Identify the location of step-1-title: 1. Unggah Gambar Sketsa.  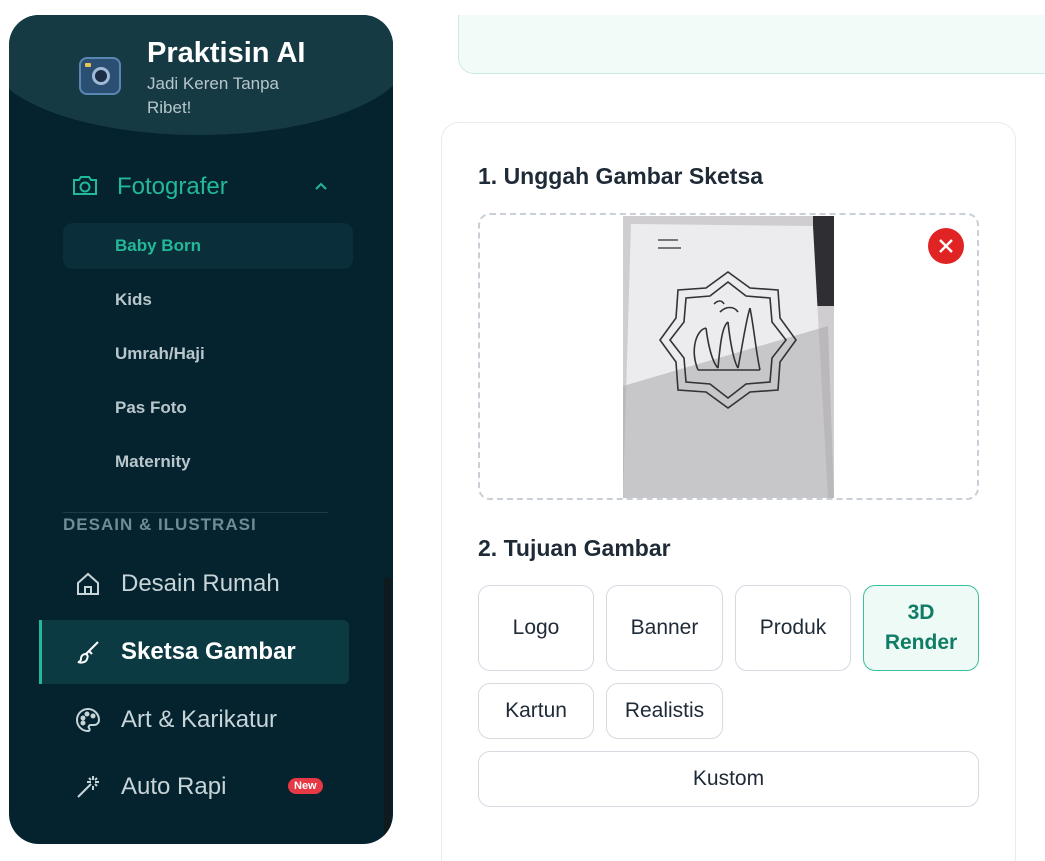
(621, 176).